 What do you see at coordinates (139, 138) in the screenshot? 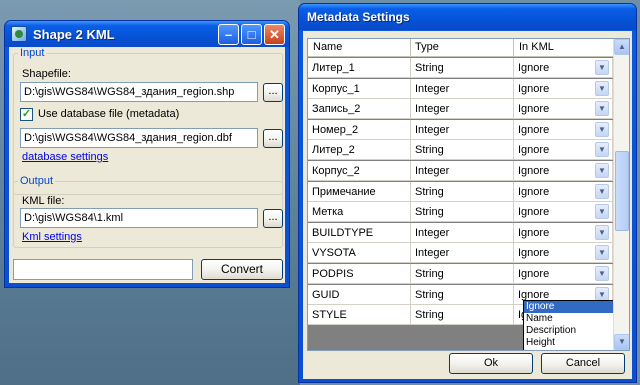
I see `dbf-input: D:\gis\WGS84\WGS84_здания_region.dbf` at bounding box center [139, 138].